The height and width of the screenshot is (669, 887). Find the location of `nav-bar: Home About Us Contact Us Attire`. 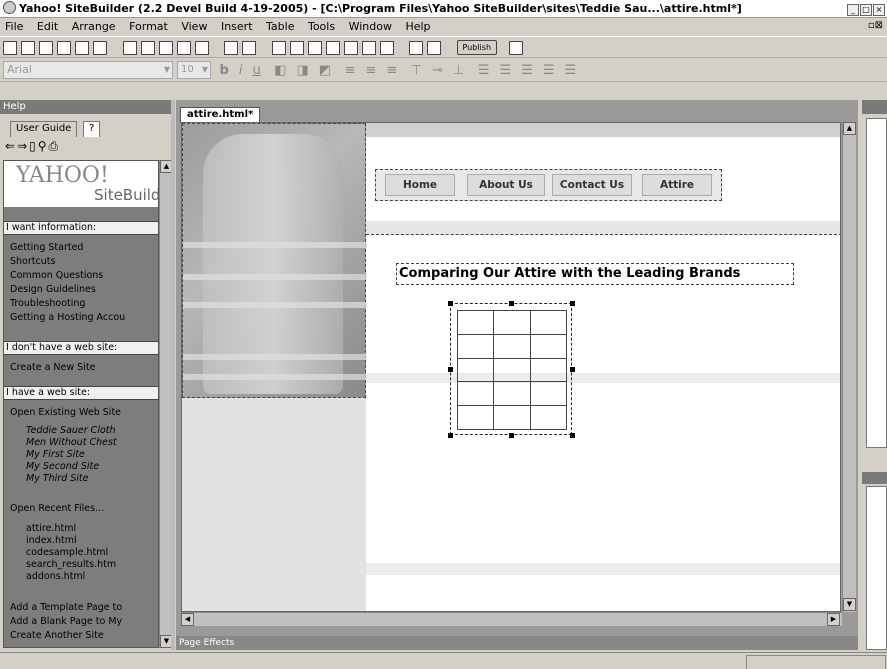

nav-bar: Home About Us Contact Us Attire is located at coordinates (548, 185).